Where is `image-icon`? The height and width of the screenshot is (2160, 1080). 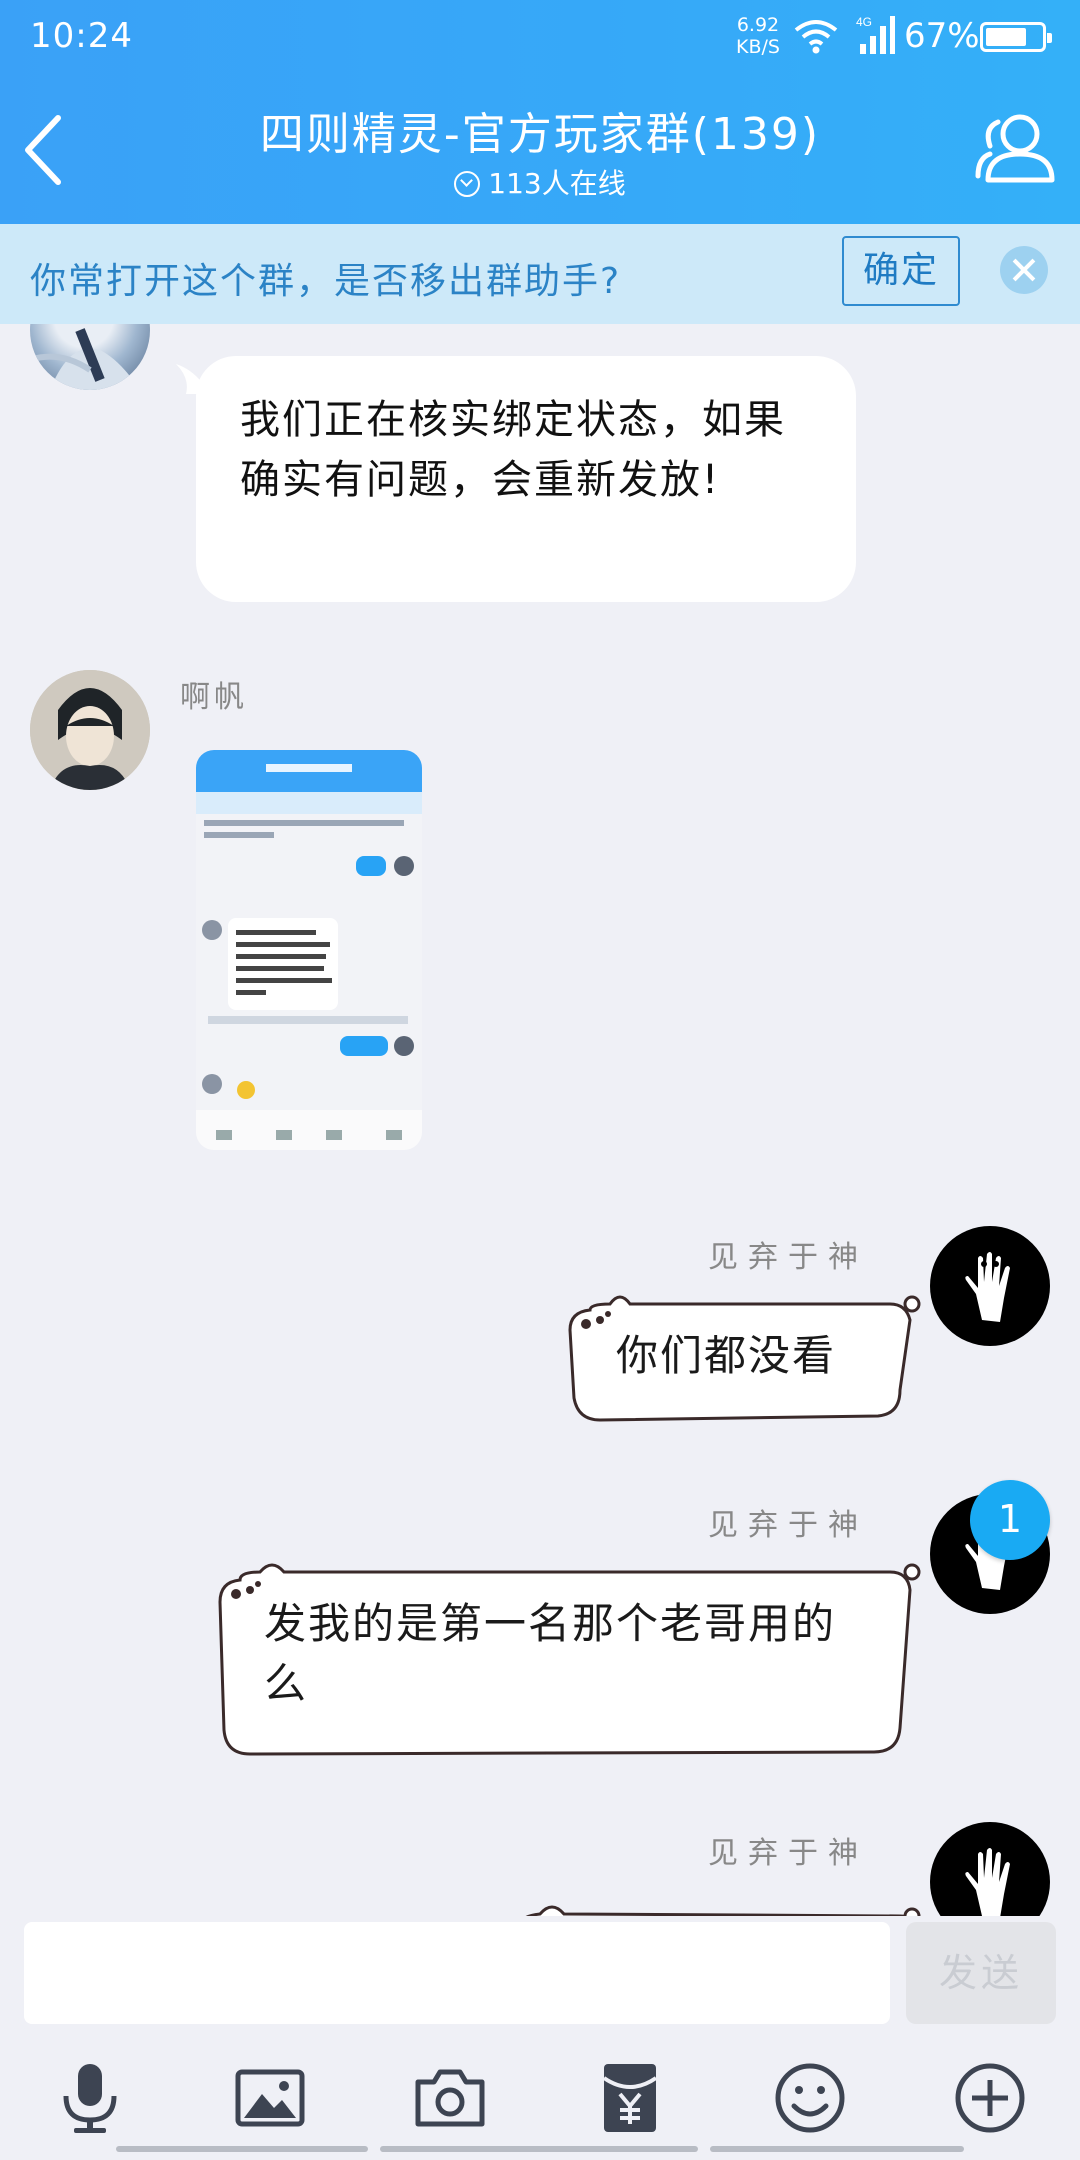 image-icon is located at coordinates (270, 2098).